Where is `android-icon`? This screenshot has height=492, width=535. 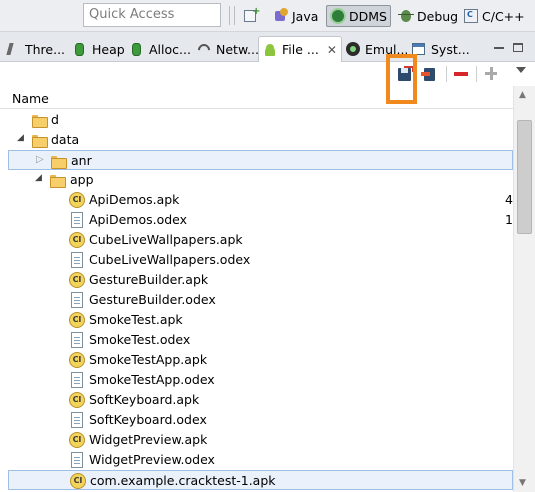 android-icon is located at coordinates (270, 50).